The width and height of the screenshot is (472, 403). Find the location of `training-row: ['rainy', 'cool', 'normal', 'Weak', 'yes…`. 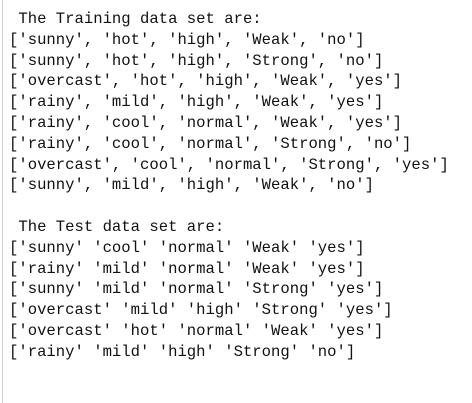

training-row: ['rainy', 'cool', 'normal', 'Weak', 'yes… is located at coordinates (206, 122).